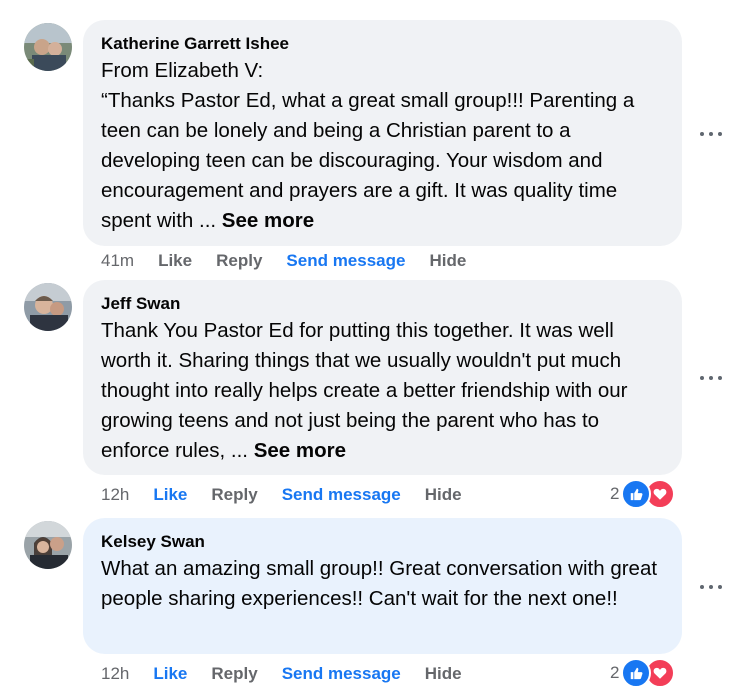 The image size is (743, 695). Describe the element at coordinates (382, 542) in the screenshot. I see `comment-author: Kelsey Swan` at that location.